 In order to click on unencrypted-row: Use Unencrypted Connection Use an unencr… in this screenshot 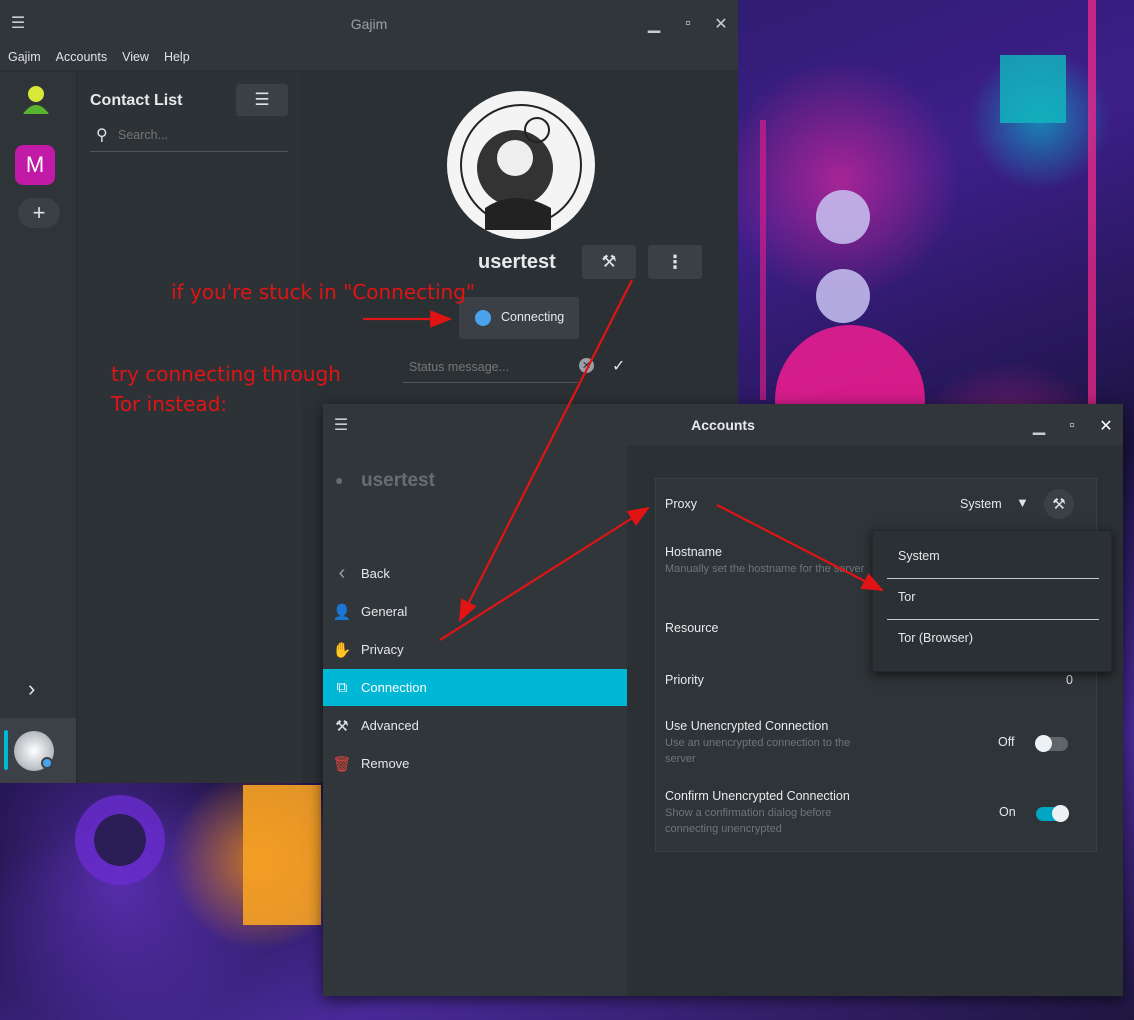, I will do `click(877, 742)`.